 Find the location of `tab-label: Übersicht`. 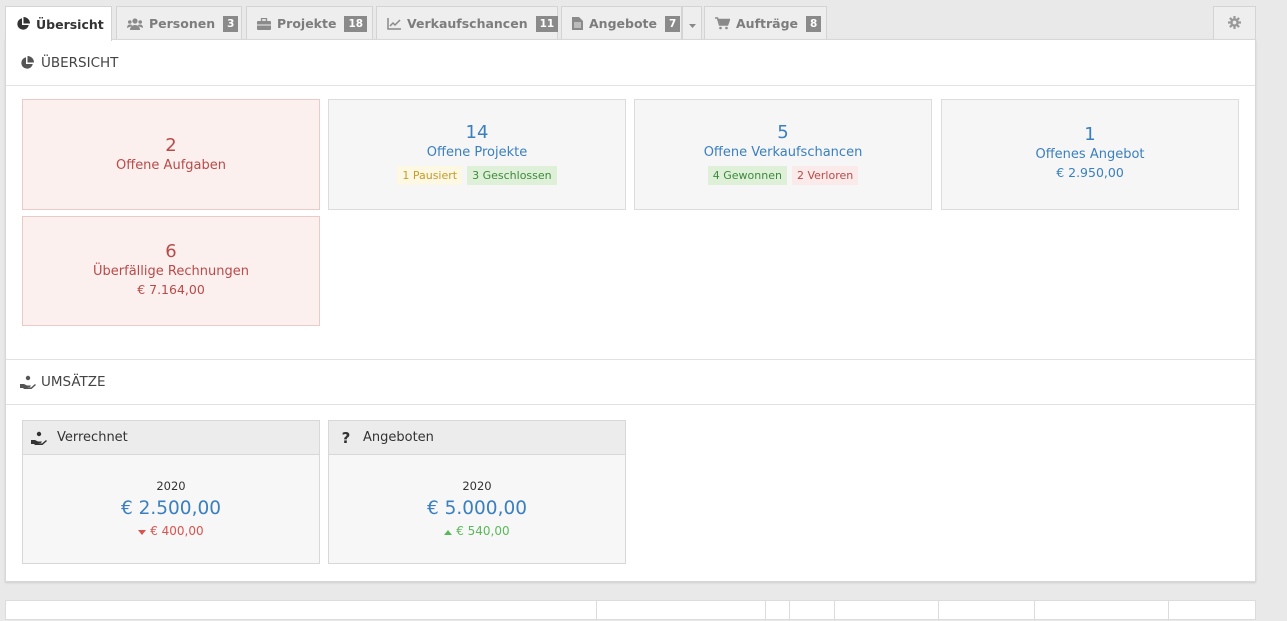

tab-label: Übersicht is located at coordinates (70, 24).